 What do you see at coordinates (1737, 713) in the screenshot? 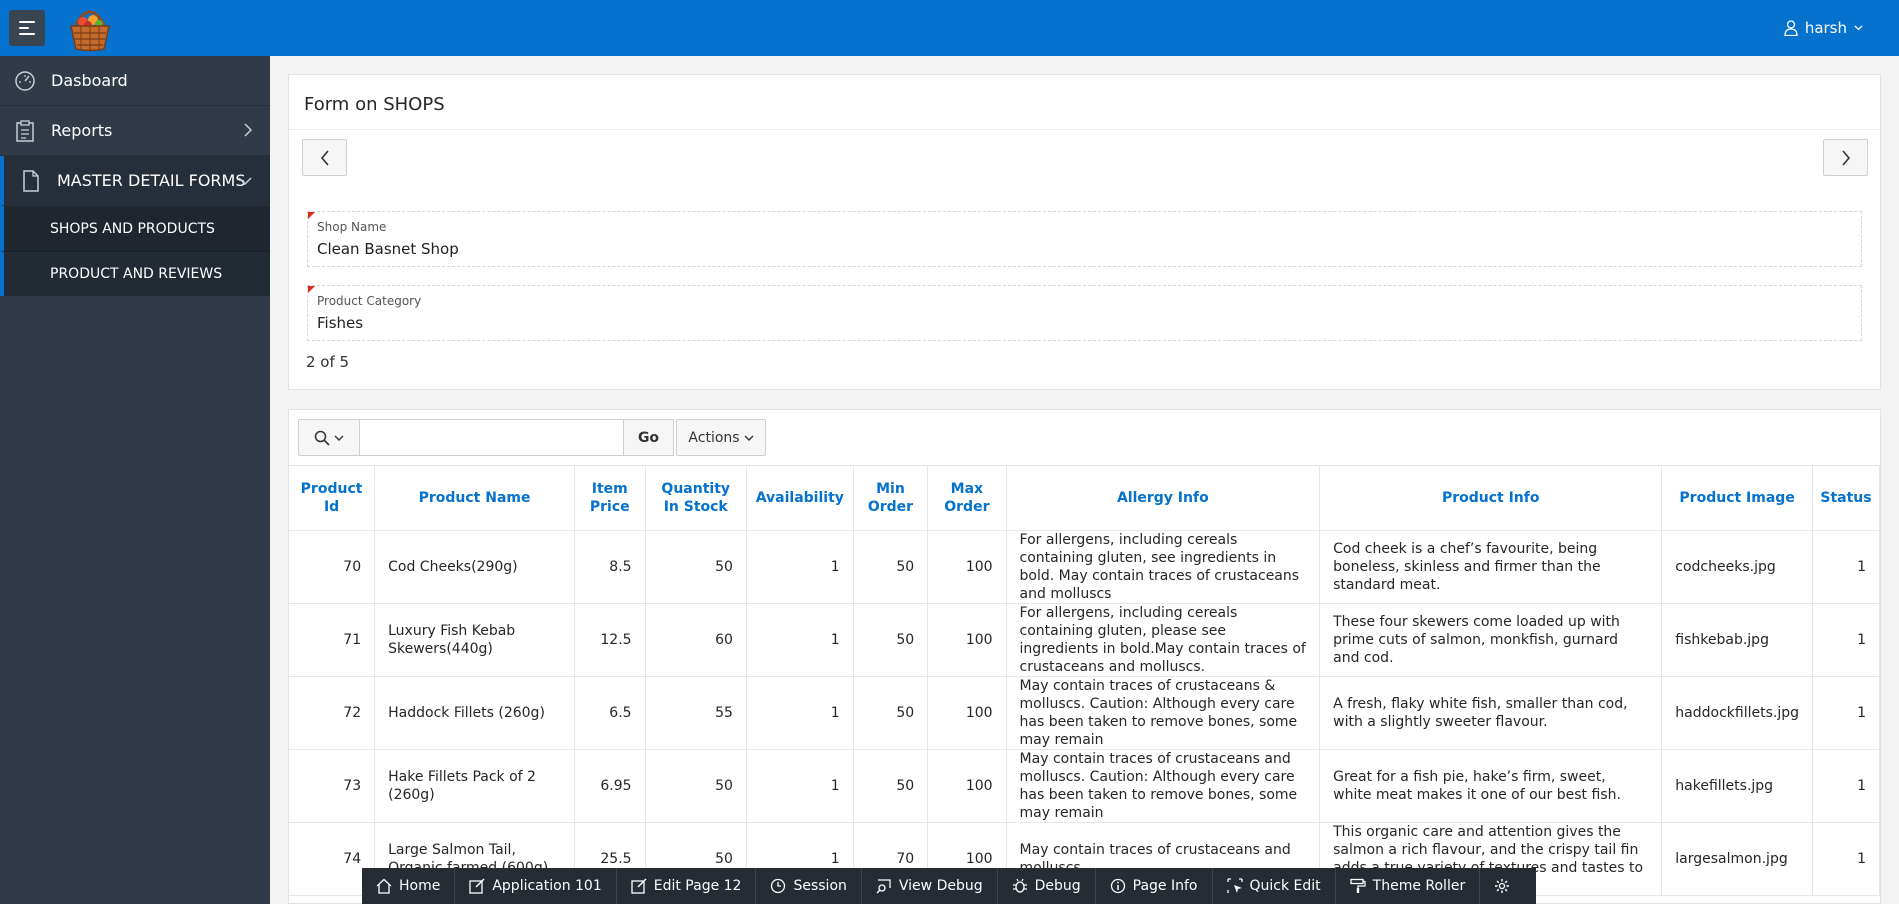
I see `cell-product-image: haddockfillets.jpg` at bounding box center [1737, 713].